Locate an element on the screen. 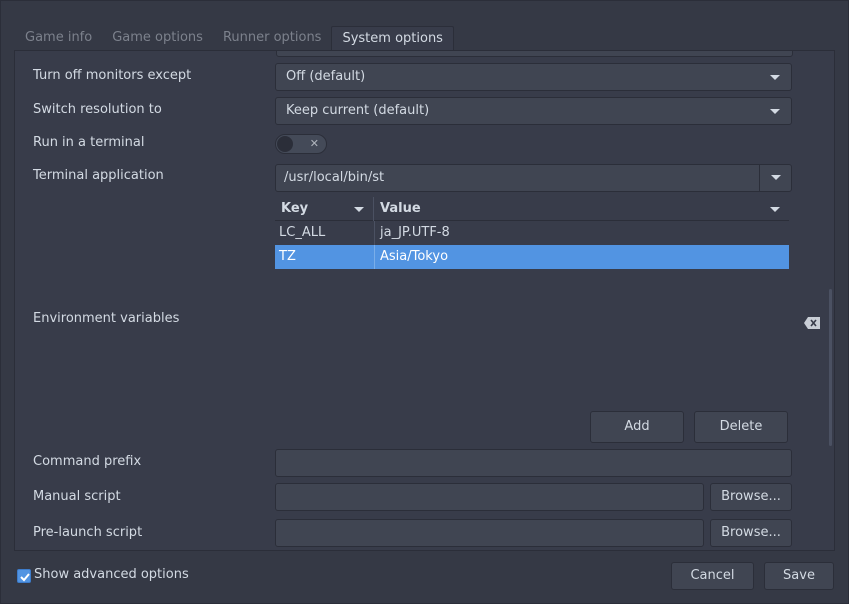 Image resolution: width=849 pixels, height=604 pixels. terminal-application-value: /usr/local/bin/st is located at coordinates (334, 177).